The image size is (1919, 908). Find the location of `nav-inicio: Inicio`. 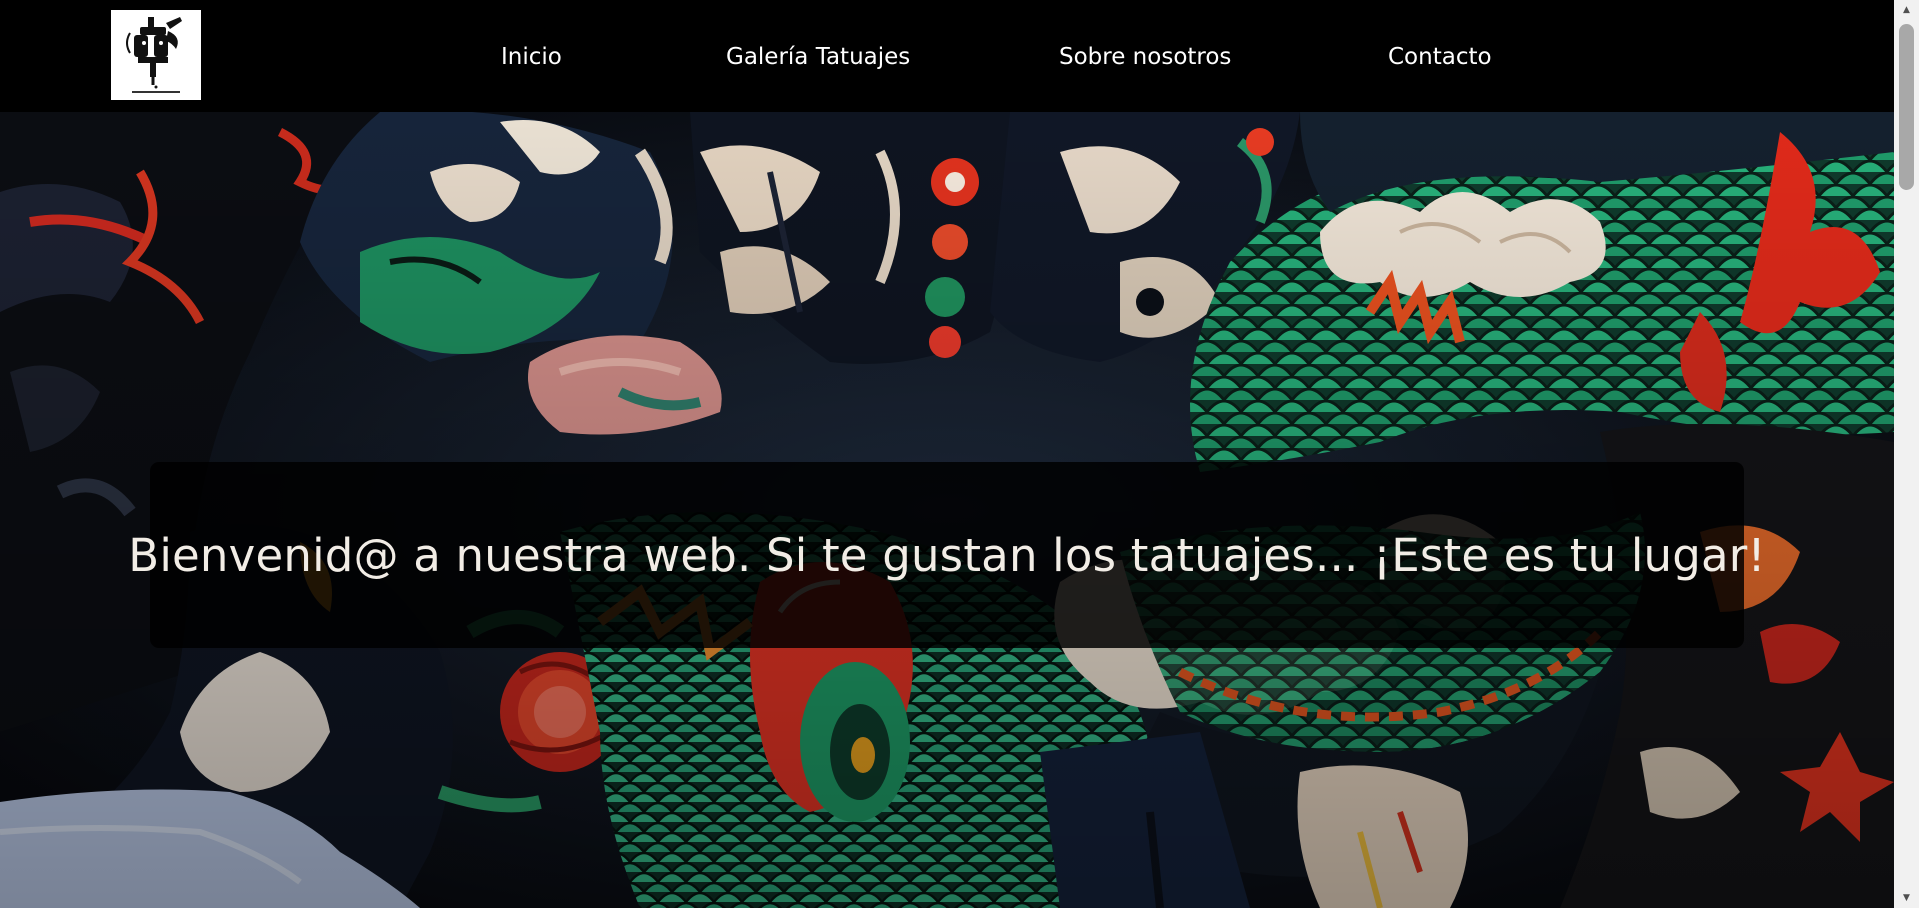

nav-inicio: Inicio is located at coordinates (531, 57).